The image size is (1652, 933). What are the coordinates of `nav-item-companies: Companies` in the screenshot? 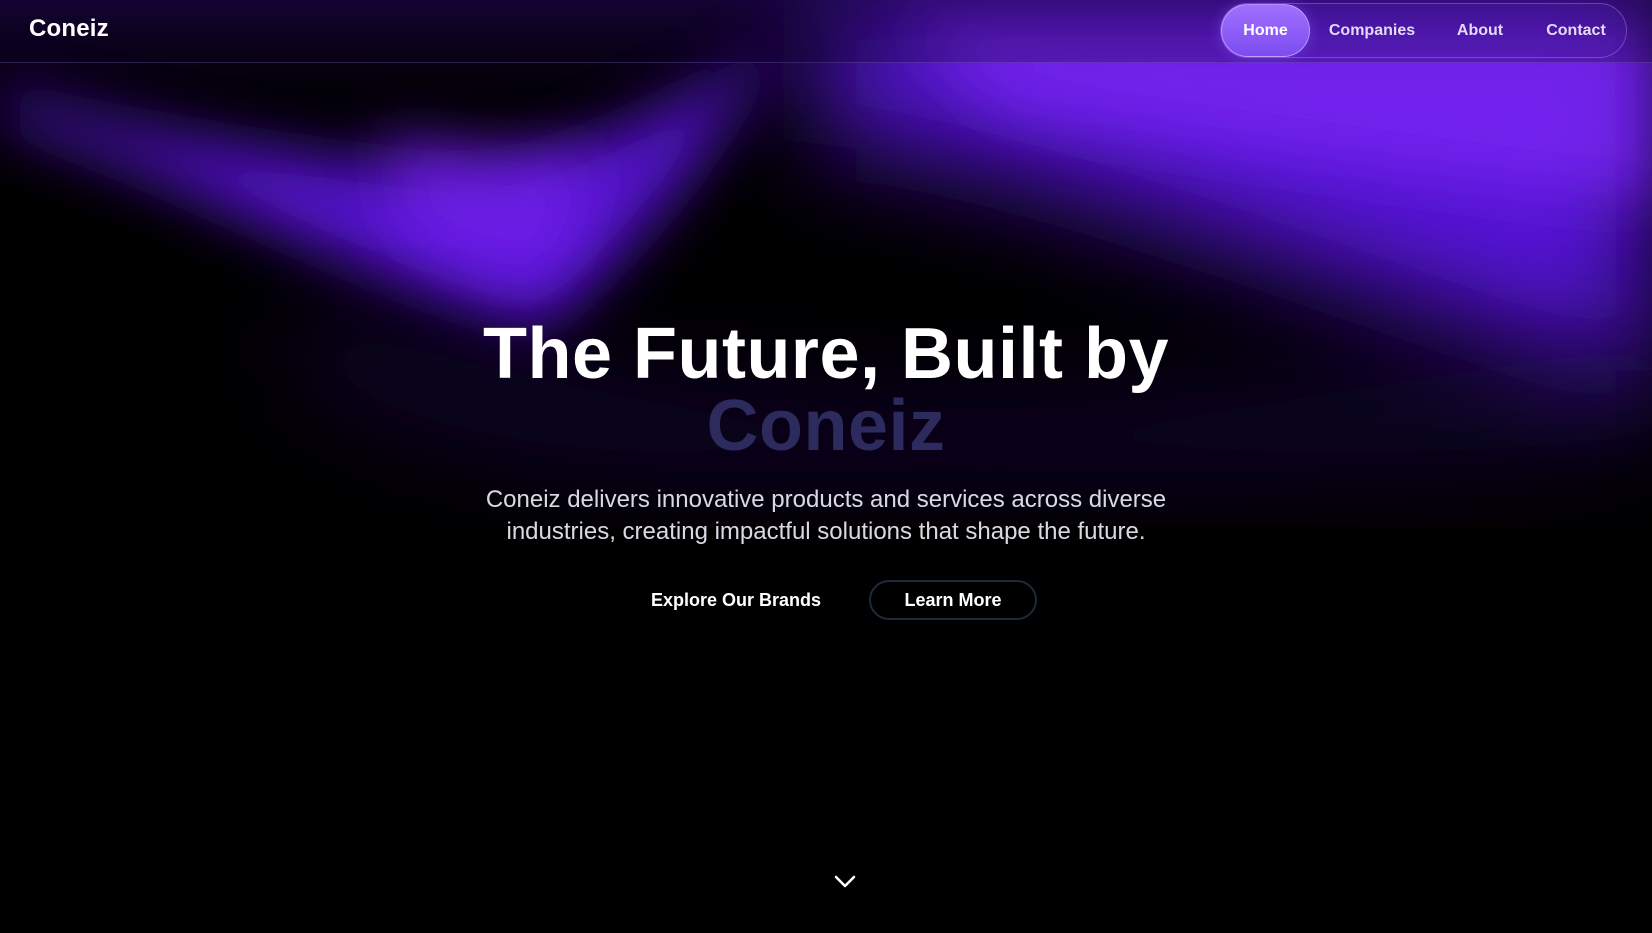 It's located at (1372, 30).